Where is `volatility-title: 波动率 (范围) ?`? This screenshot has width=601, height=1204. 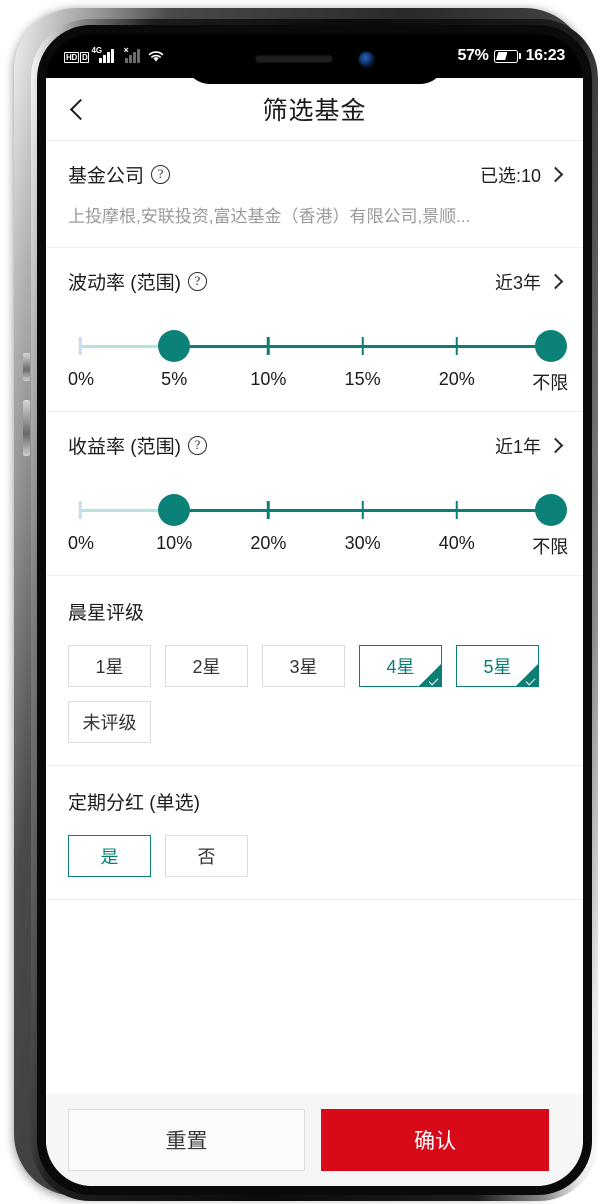
volatility-title: 波动率 (范围) ? is located at coordinates (137, 281).